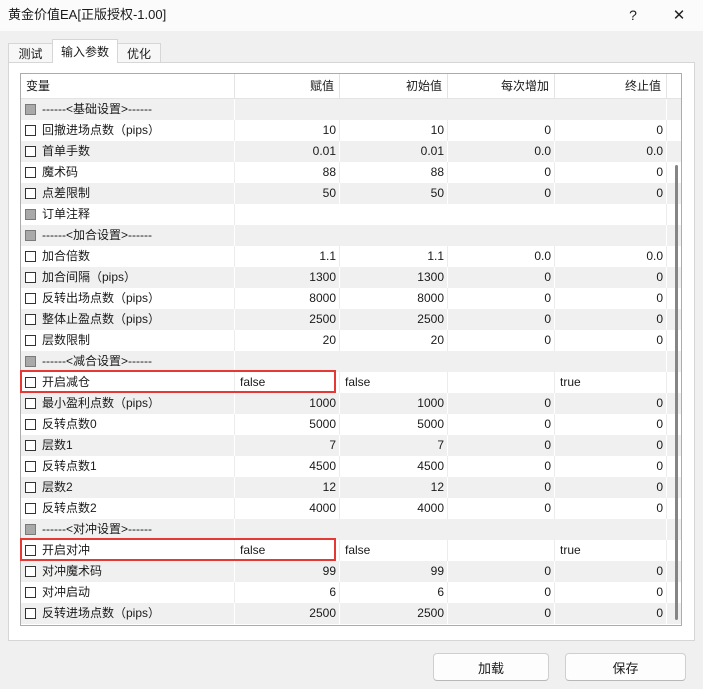 This screenshot has width=703, height=689. I want to click on value-cell: false, so click(287, 382).